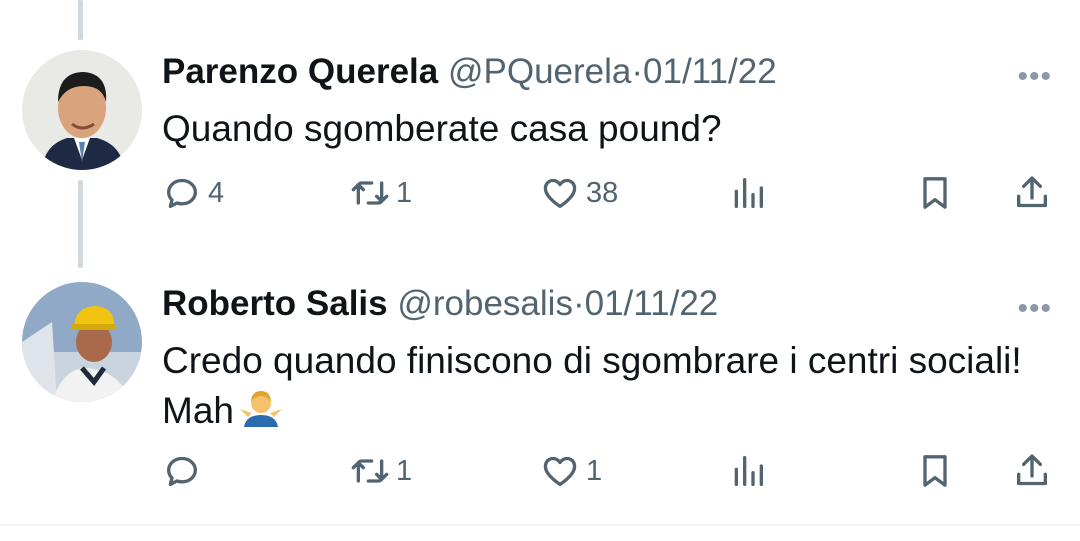 This screenshot has height=541, width=1080. What do you see at coordinates (275, 303) in the screenshot?
I see `author-name: Roberto Salis` at bounding box center [275, 303].